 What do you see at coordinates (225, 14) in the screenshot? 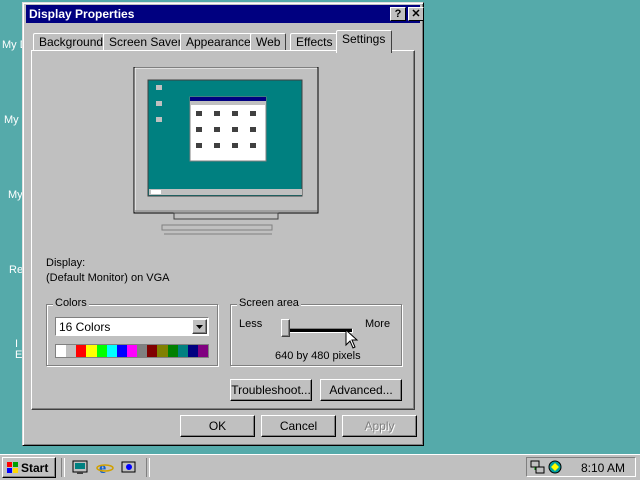
I see `title-bar: Display Properties ? ✕` at bounding box center [225, 14].